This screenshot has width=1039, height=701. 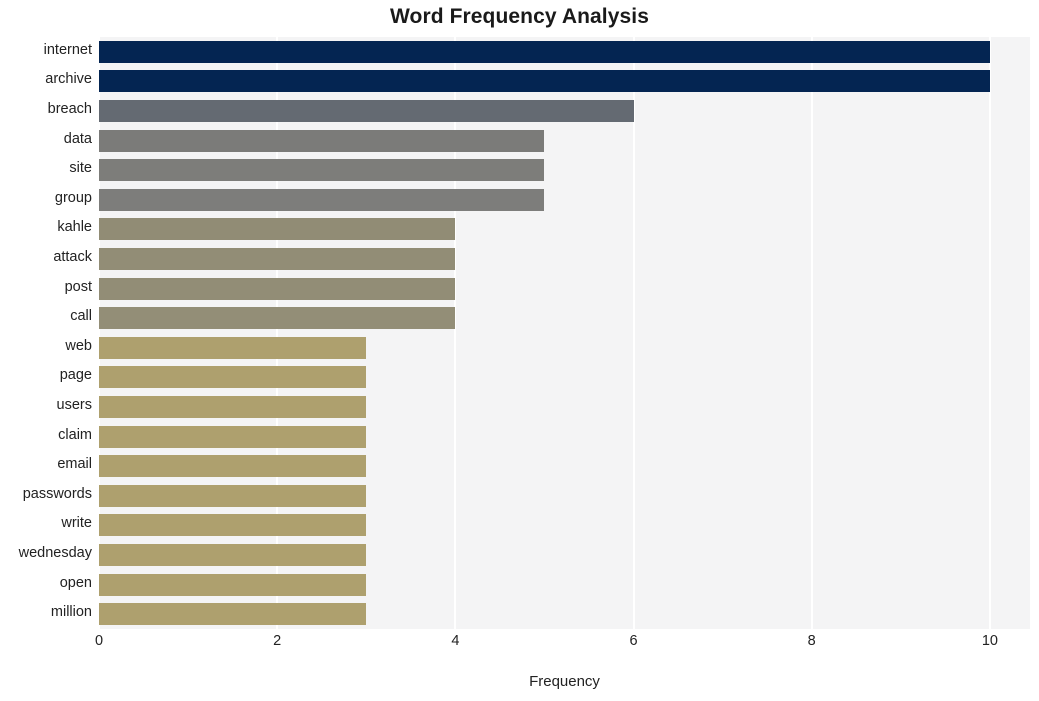 What do you see at coordinates (80, 168) in the screenshot?
I see `y-axis-label-site: site` at bounding box center [80, 168].